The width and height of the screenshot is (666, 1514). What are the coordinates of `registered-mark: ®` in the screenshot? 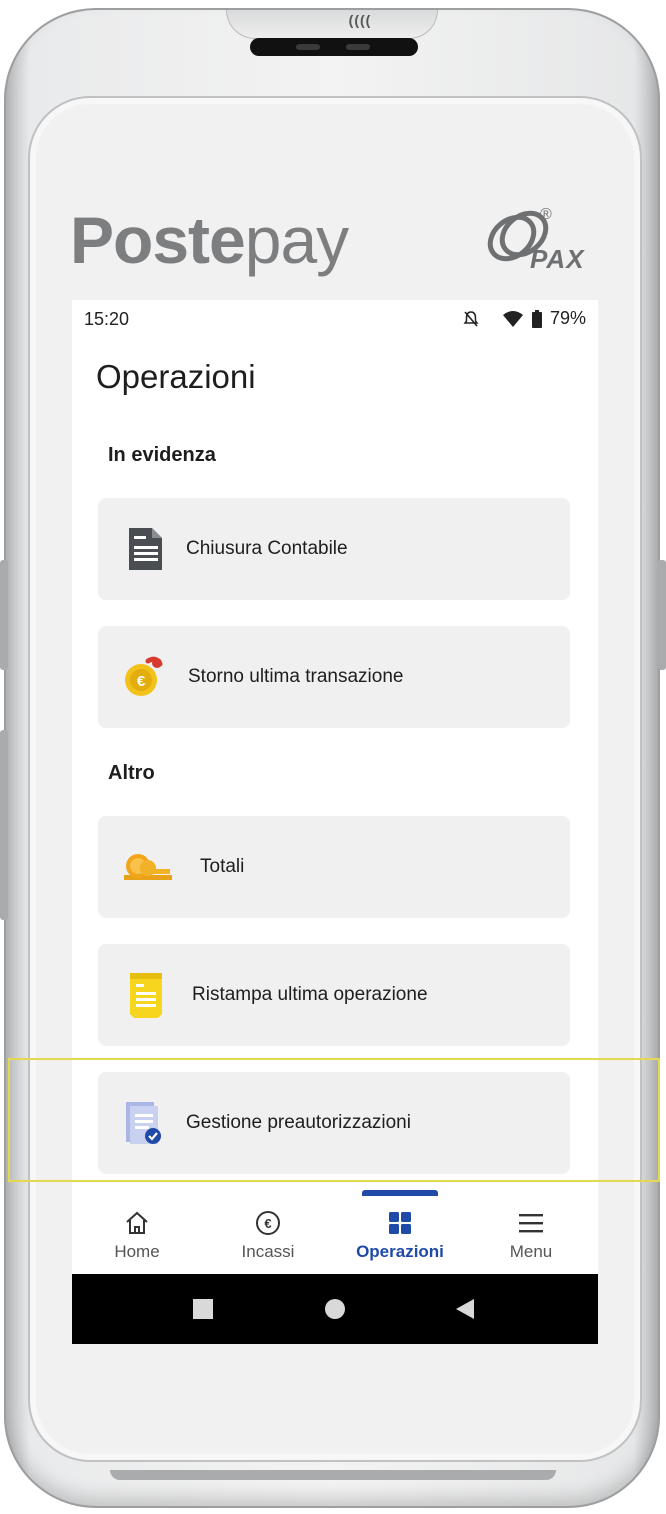 It's located at (546, 214).